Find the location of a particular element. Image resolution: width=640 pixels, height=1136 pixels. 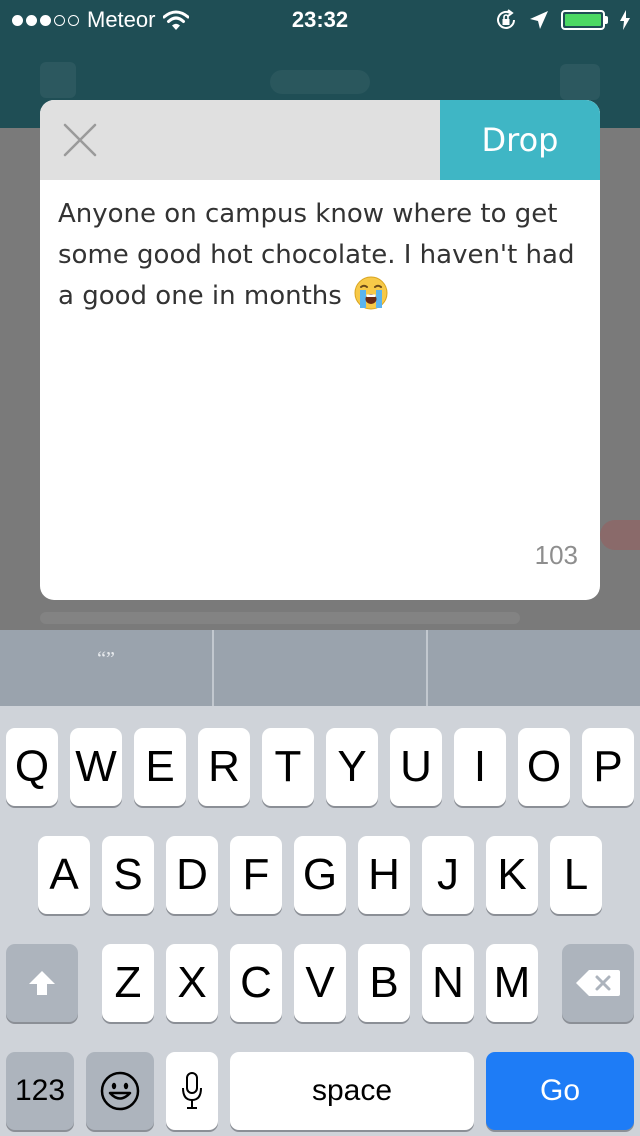

shift-arrow-icon is located at coordinates (42, 983).